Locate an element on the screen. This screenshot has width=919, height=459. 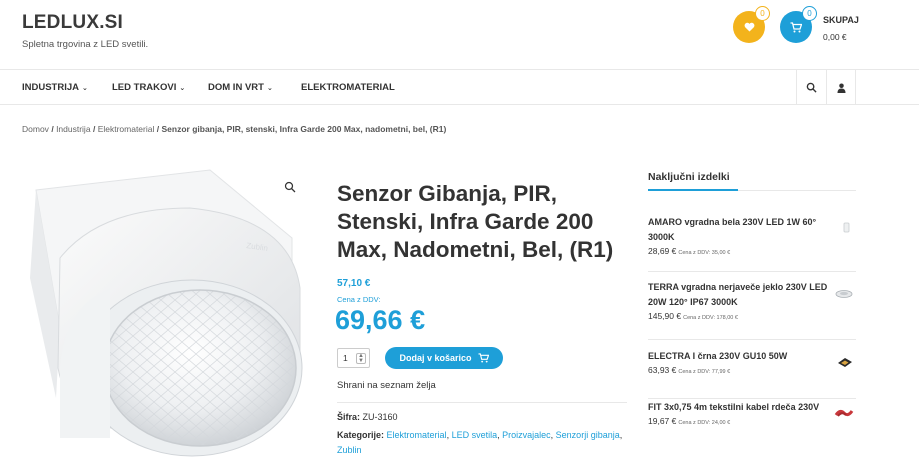
nav-item-label: ELEKTROMATERIAL is located at coordinates (348, 87).